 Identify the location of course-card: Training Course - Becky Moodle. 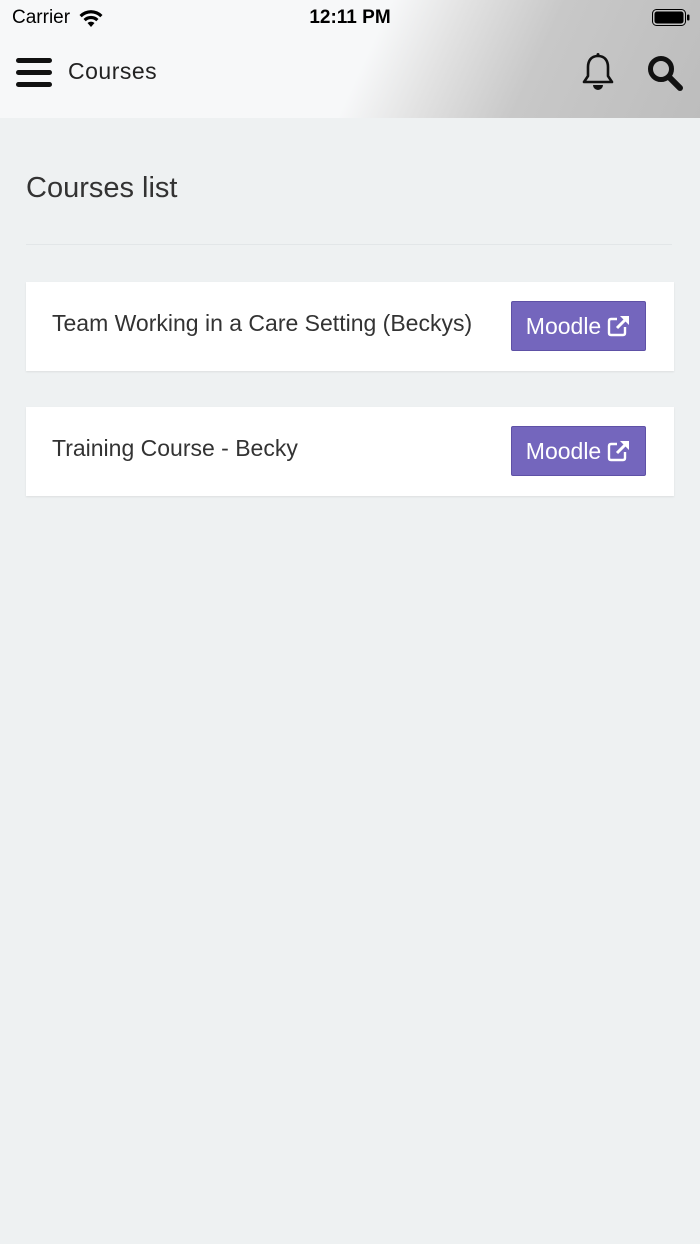
(350, 451).